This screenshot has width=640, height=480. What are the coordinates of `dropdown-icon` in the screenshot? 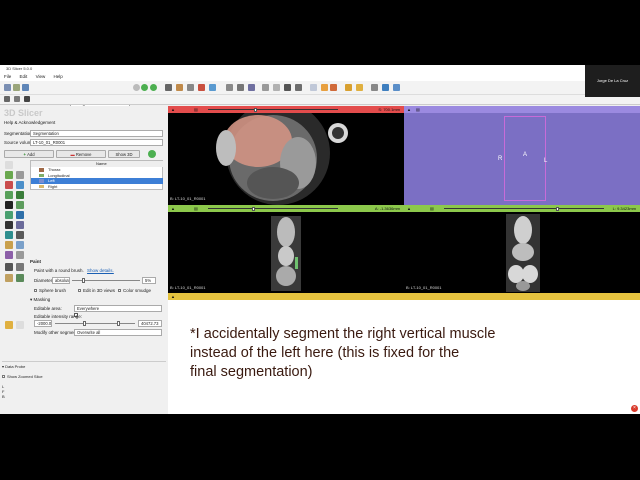 It's located at (359, 87).